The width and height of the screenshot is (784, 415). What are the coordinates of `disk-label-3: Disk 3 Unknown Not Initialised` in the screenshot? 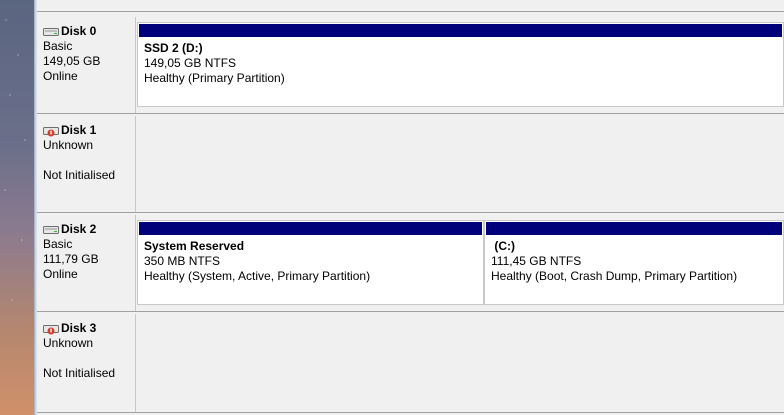 It's located at (86, 363).